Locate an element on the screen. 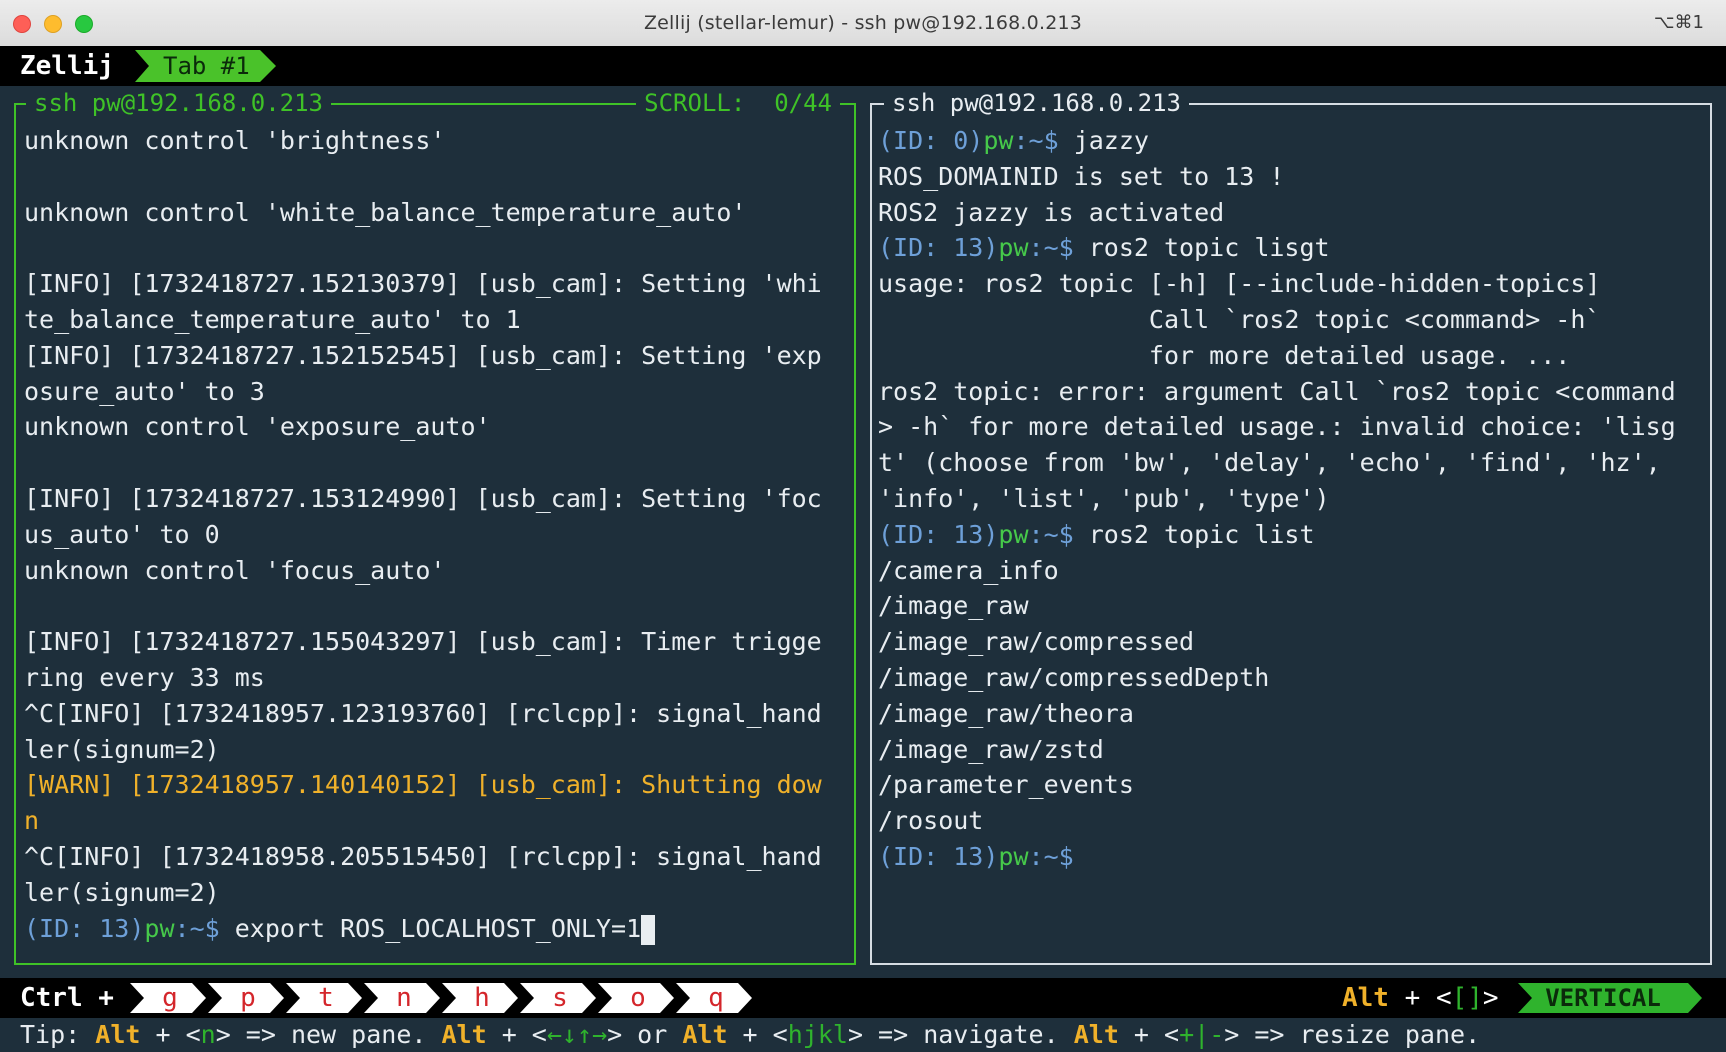 The width and height of the screenshot is (1726, 1052). bracket-keys: [] is located at coordinates (1467, 998).